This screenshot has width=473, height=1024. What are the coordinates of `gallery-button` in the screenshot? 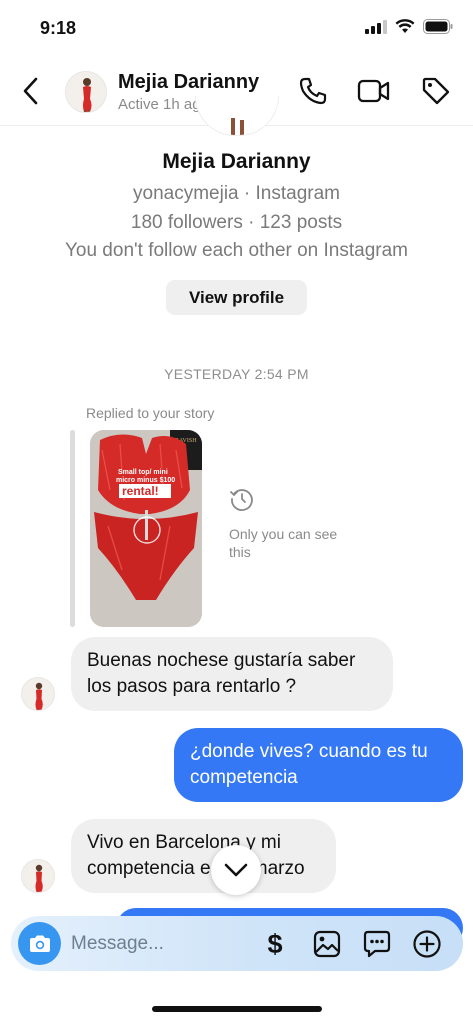 It's located at (327, 944).